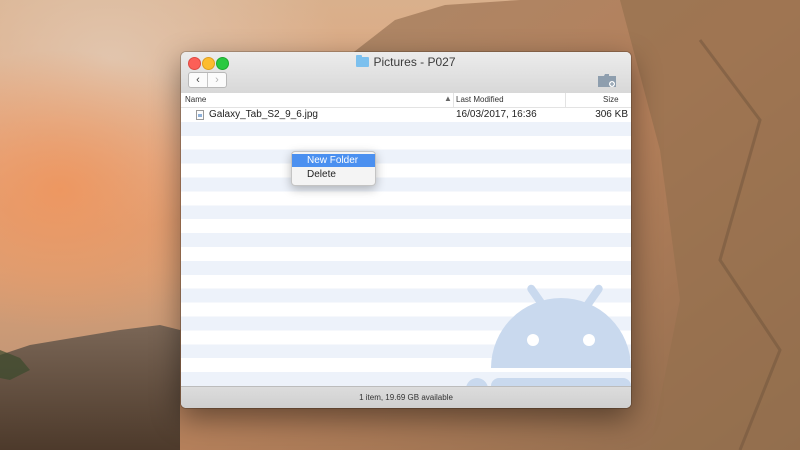  Describe the element at coordinates (448, 98) in the screenshot. I see `sort-ascending-icon: ▲` at that location.